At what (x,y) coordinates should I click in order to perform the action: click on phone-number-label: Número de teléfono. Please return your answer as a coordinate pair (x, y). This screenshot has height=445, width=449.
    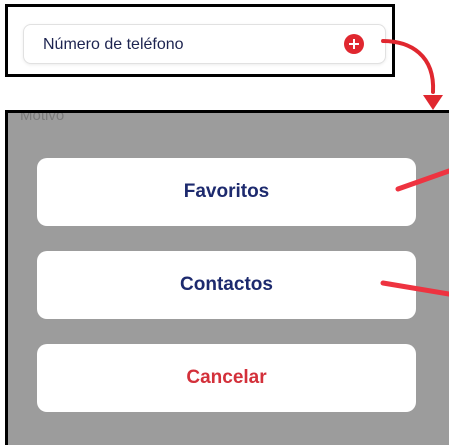
    Looking at the image, I should click on (113, 44).